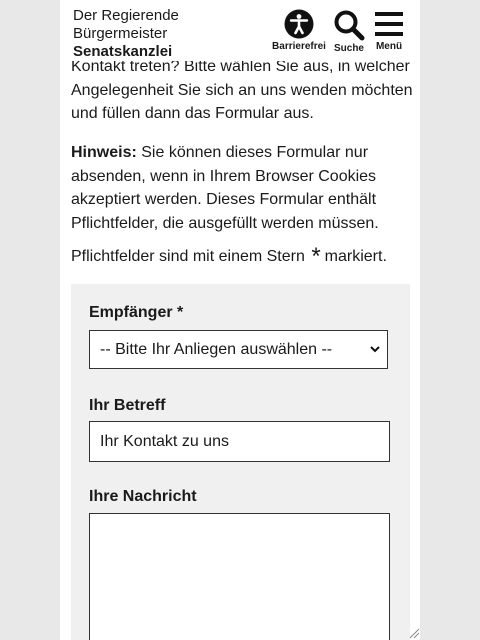  Describe the element at coordinates (316, 256) in the screenshot. I see `required-star: *` at that location.